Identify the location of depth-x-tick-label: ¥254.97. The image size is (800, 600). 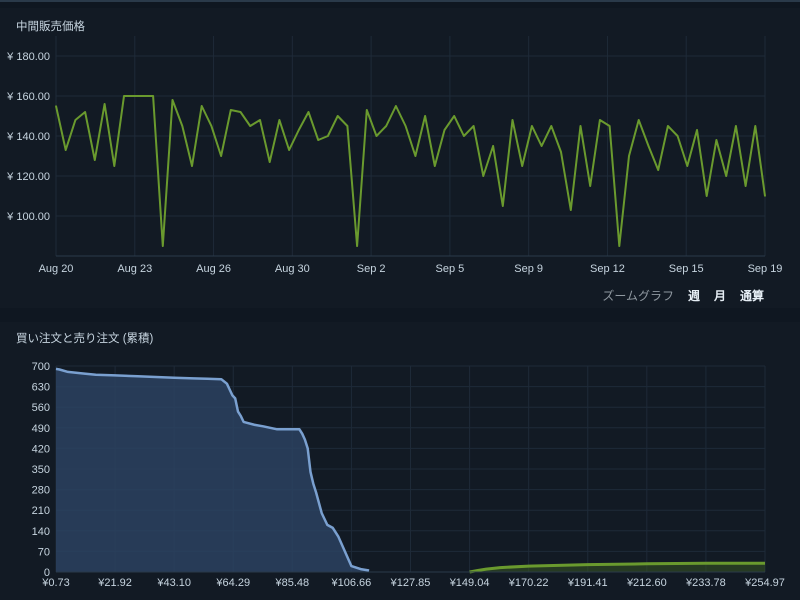
(764, 583).